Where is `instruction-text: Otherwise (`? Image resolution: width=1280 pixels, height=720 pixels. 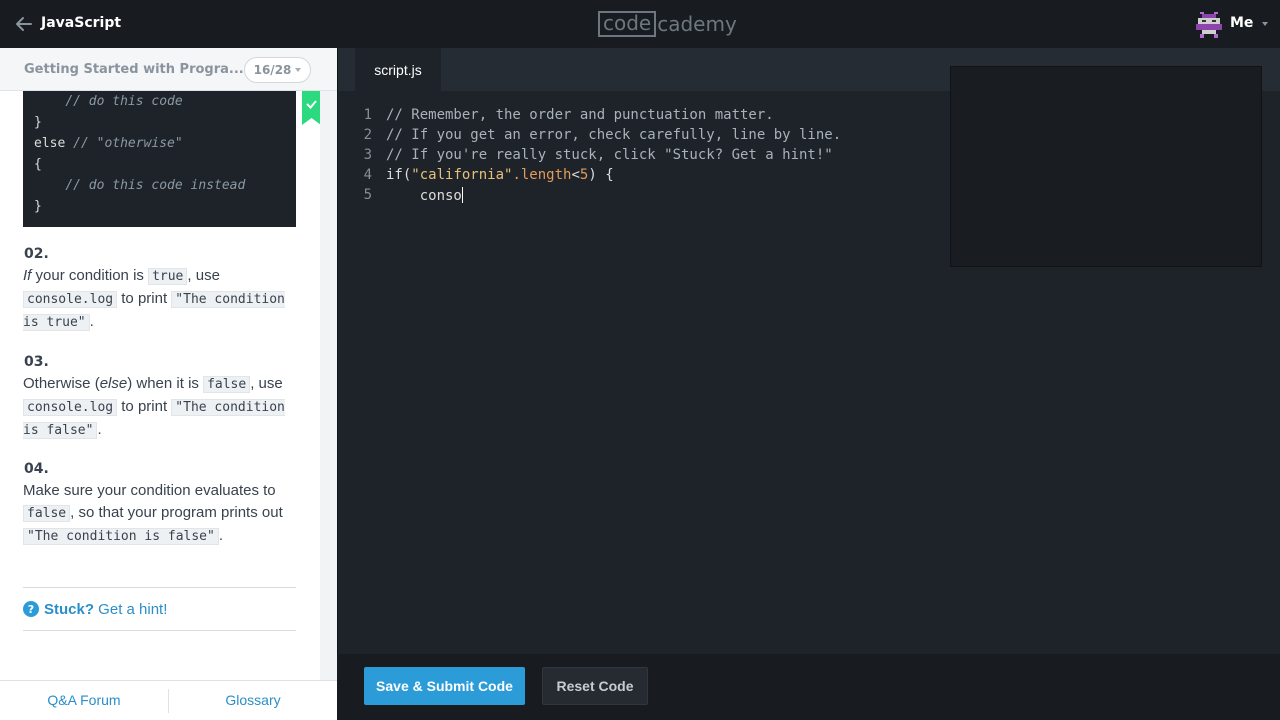 instruction-text: Otherwise ( is located at coordinates (61, 383).